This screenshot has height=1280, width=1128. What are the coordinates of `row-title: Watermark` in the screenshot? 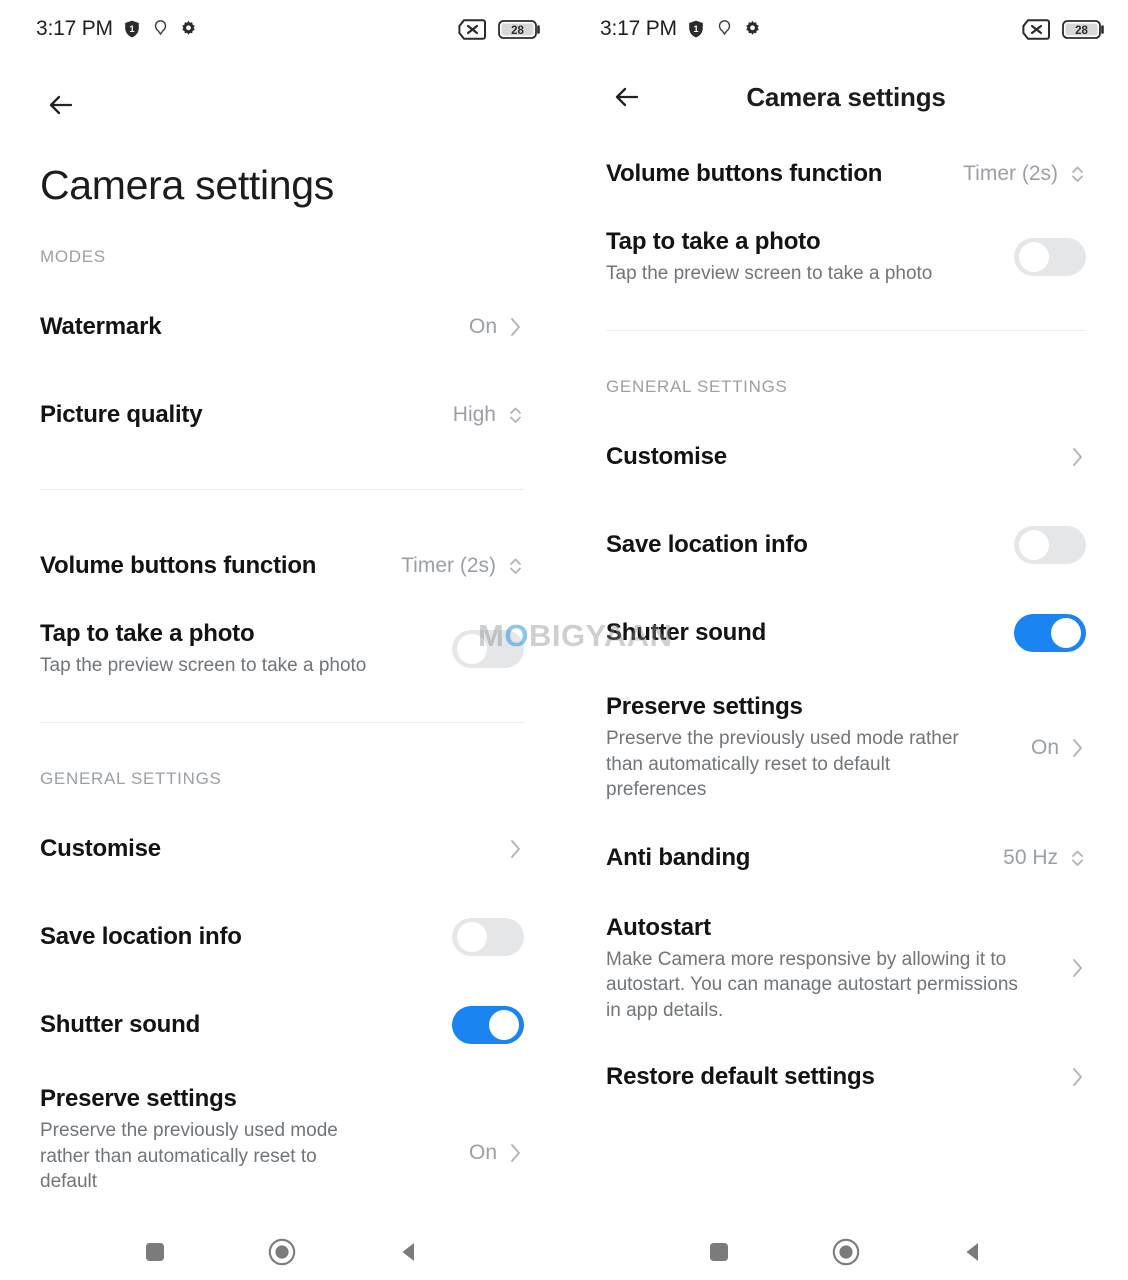 It's located at (101, 326).